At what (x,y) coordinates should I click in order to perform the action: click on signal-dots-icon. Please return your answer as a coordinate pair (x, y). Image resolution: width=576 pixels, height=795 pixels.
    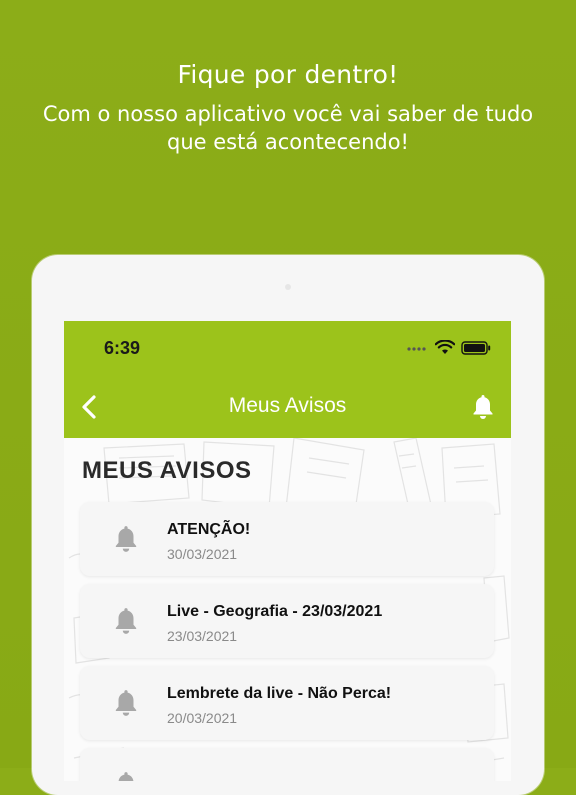
    Looking at the image, I should click on (416, 348).